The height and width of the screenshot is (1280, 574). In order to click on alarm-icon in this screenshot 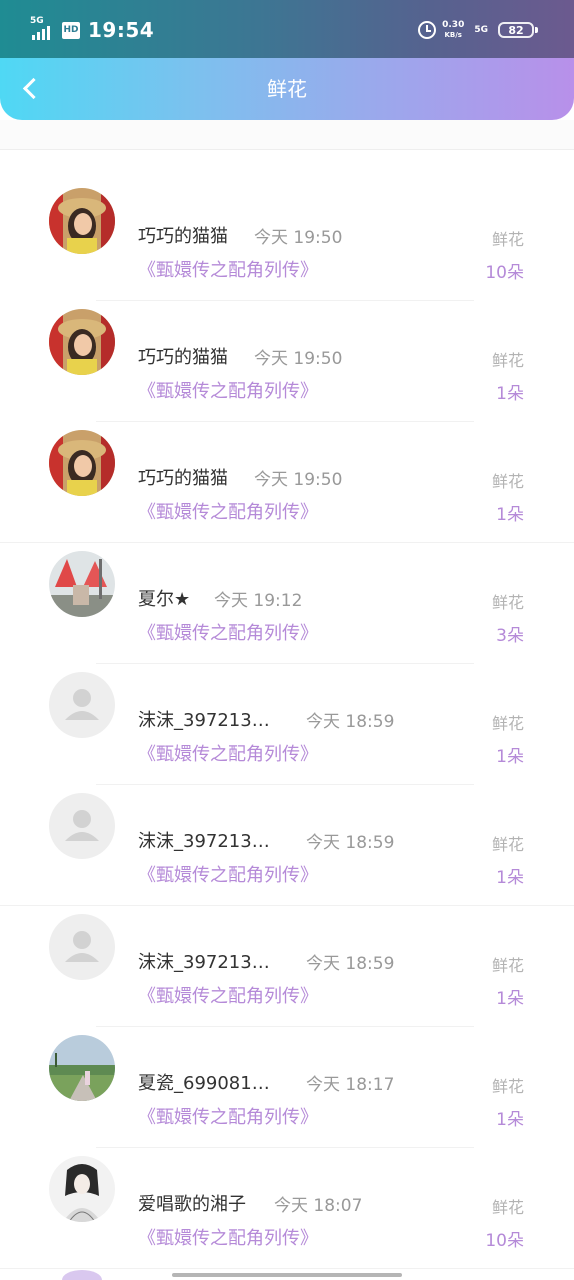, I will do `click(427, 30)`.